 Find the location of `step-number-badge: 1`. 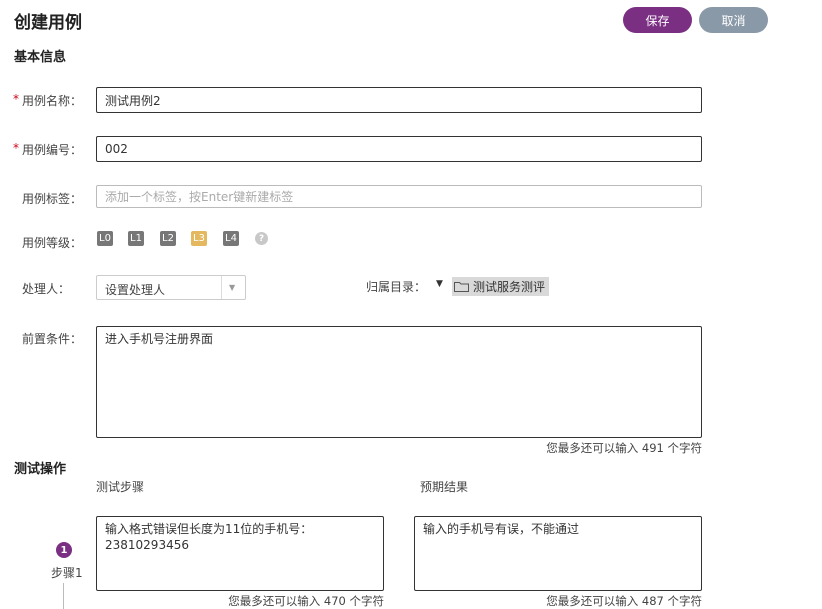

step-number-badge: 1 is located at coordinates (64, 550).